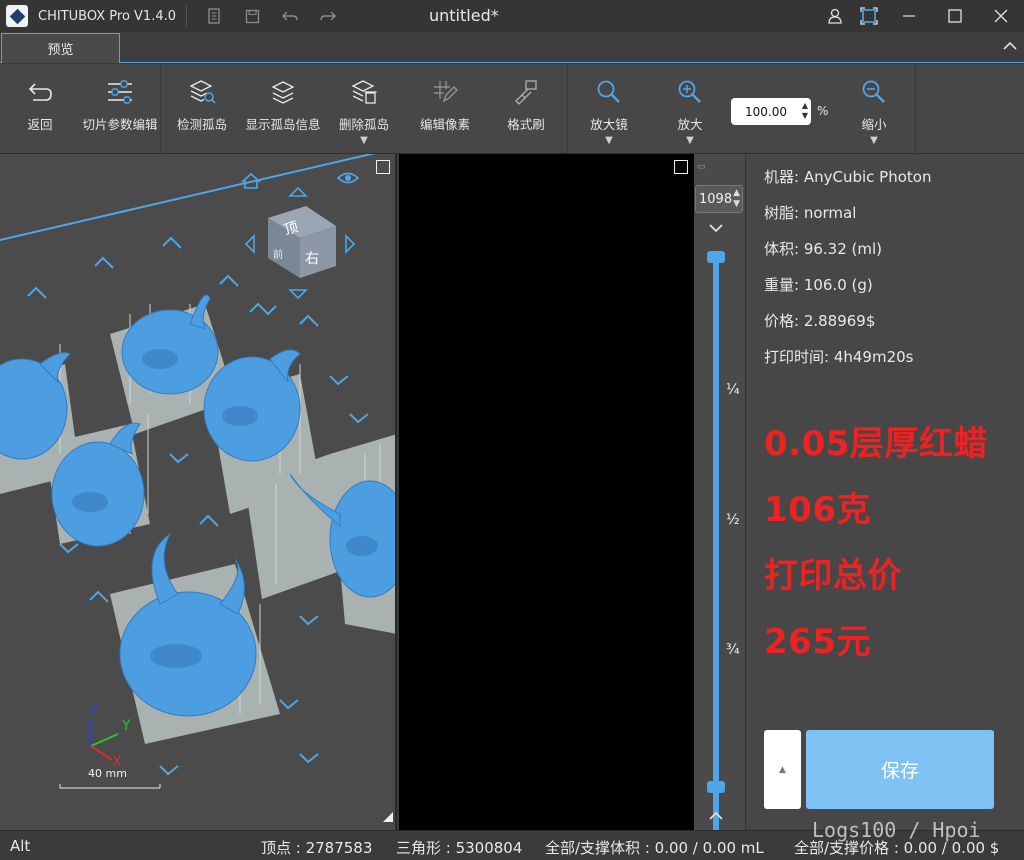 This screenshot has height=860, width=1024. What do you see at coordinates (17, 16) in the screenshot?
I see `app-logo-icon` at bounding box center [17, 16].